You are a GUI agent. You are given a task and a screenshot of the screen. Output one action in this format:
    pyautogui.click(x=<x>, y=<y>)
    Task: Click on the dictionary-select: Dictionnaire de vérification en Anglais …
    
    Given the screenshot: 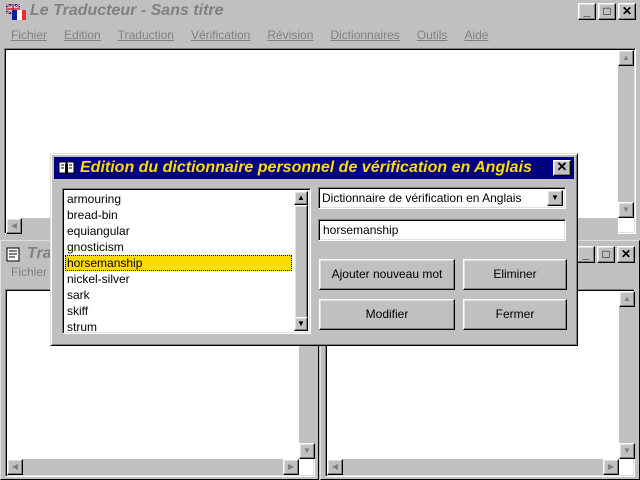 What is the action you would take?
    pyautogui.click(x=442, y=198)
    